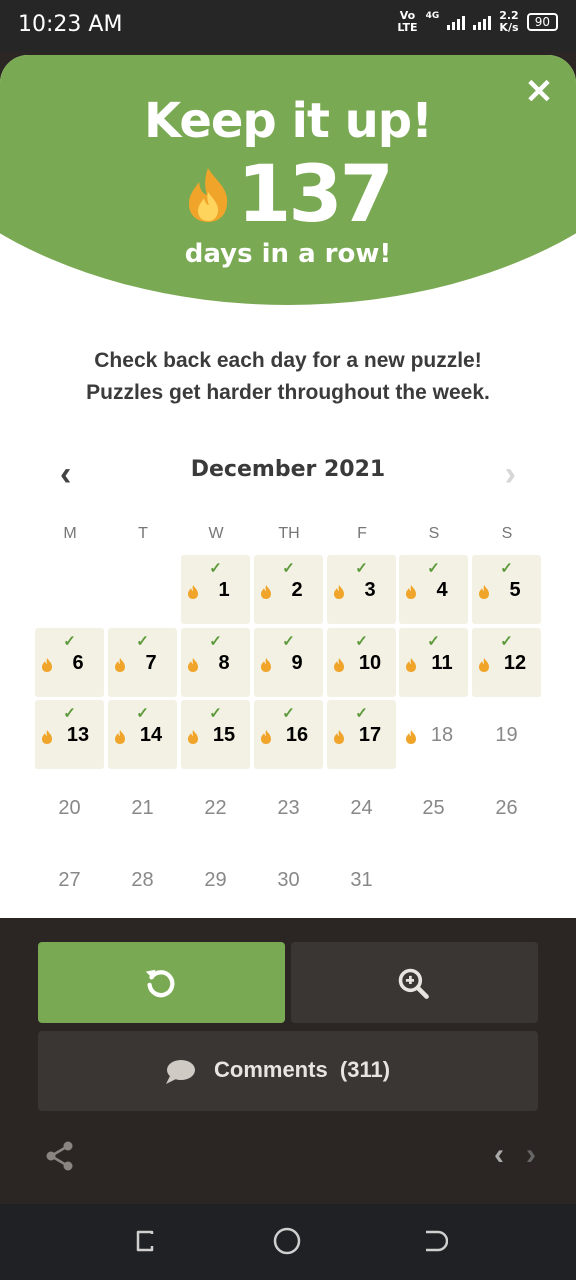  Describe the element at coordinates (289, 533) in the screenshot. I see `weekday-label: TH` at that location.